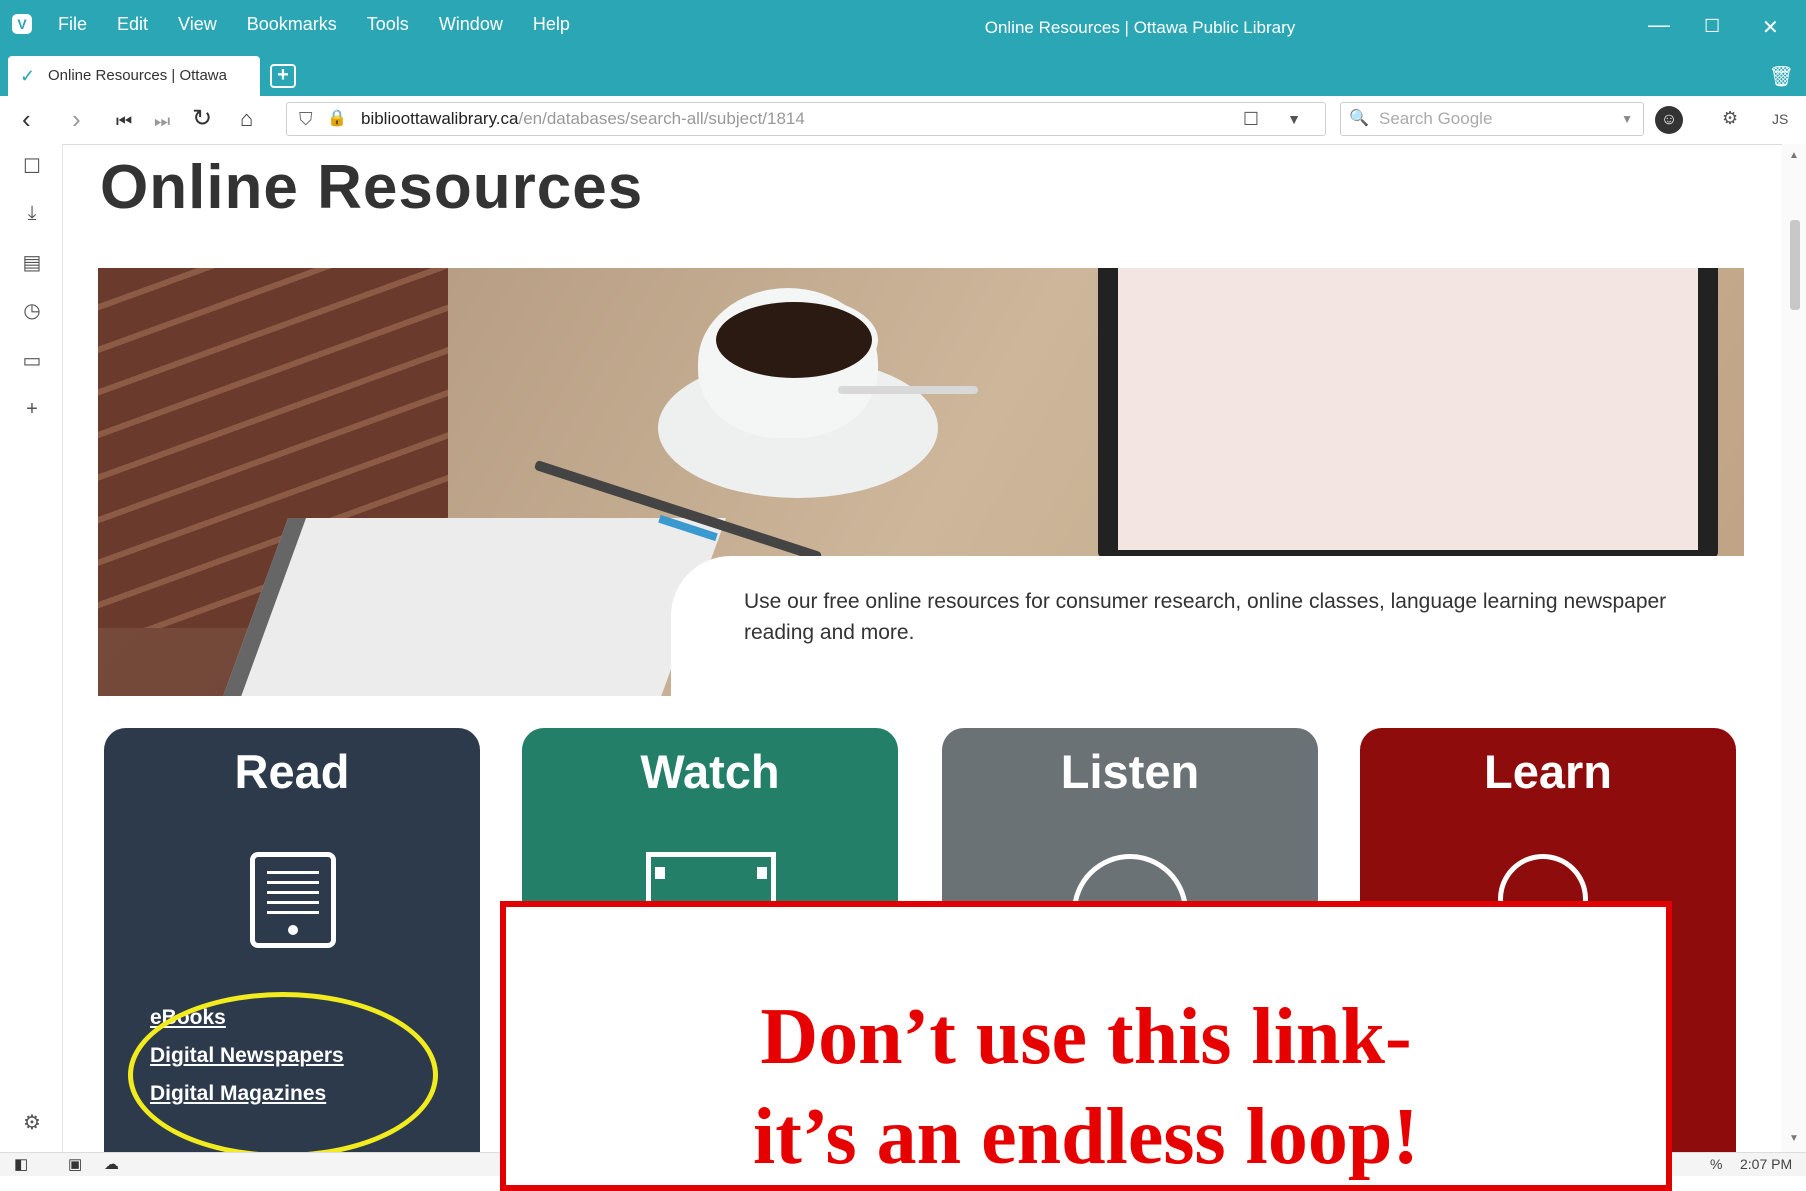  I want to click on close-button: ✕, so click(1770, 27).